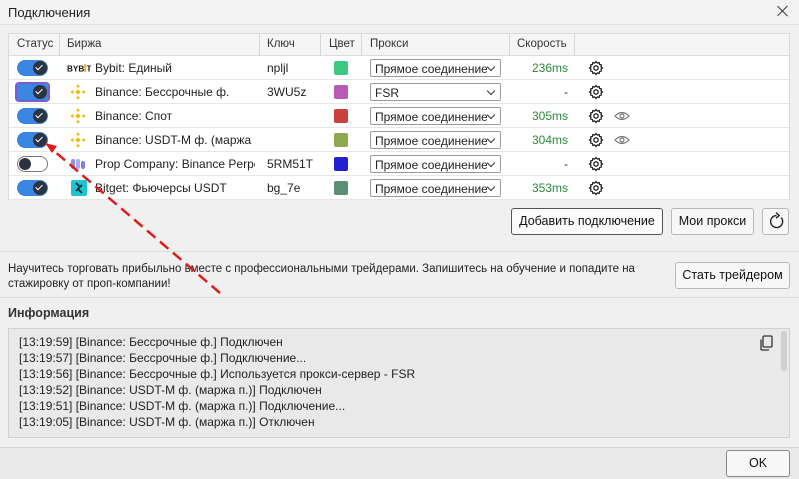 Image resolution: width=799 pixels, height=479 pixels. Describe the element at coordinates (133, 218) in the screenshot. I see `annotation-arrow` at that location.